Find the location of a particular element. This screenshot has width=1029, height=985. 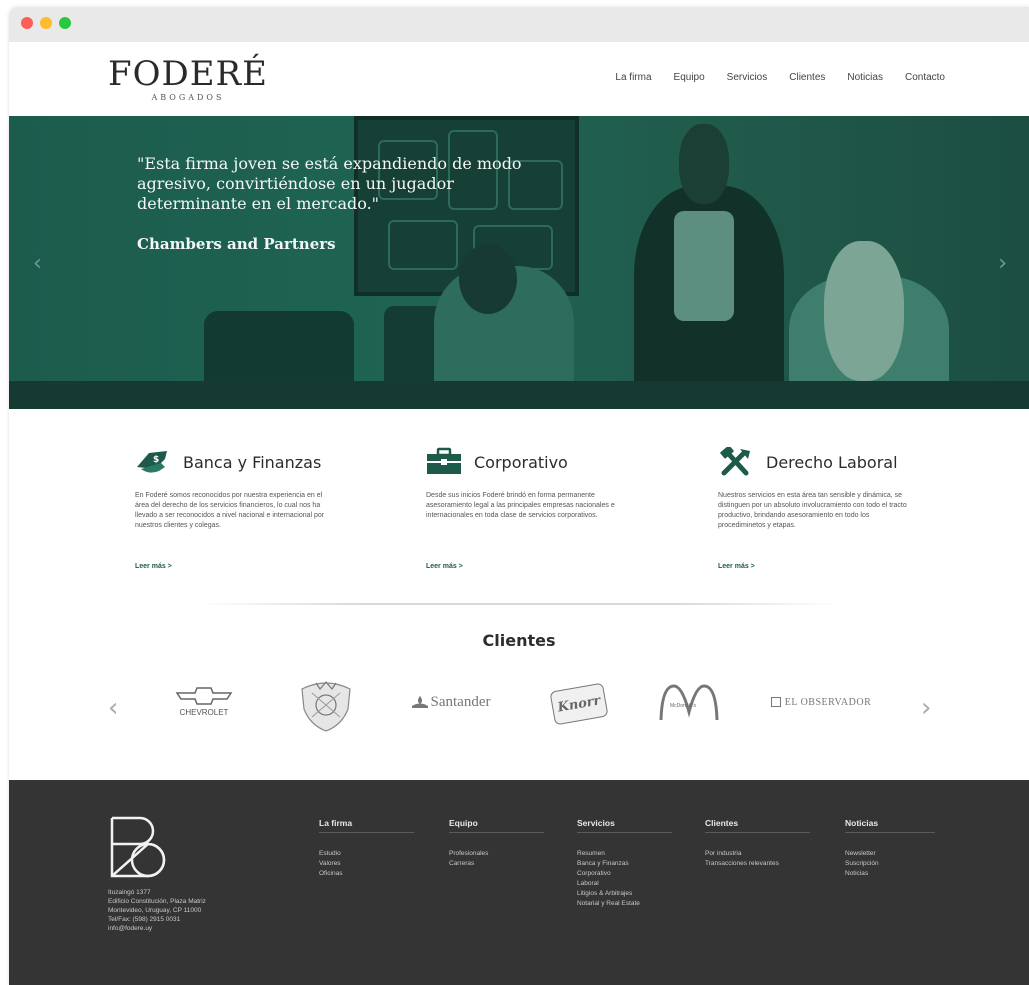

knorr-badge: Knorr is located at coordinates (579, 704).